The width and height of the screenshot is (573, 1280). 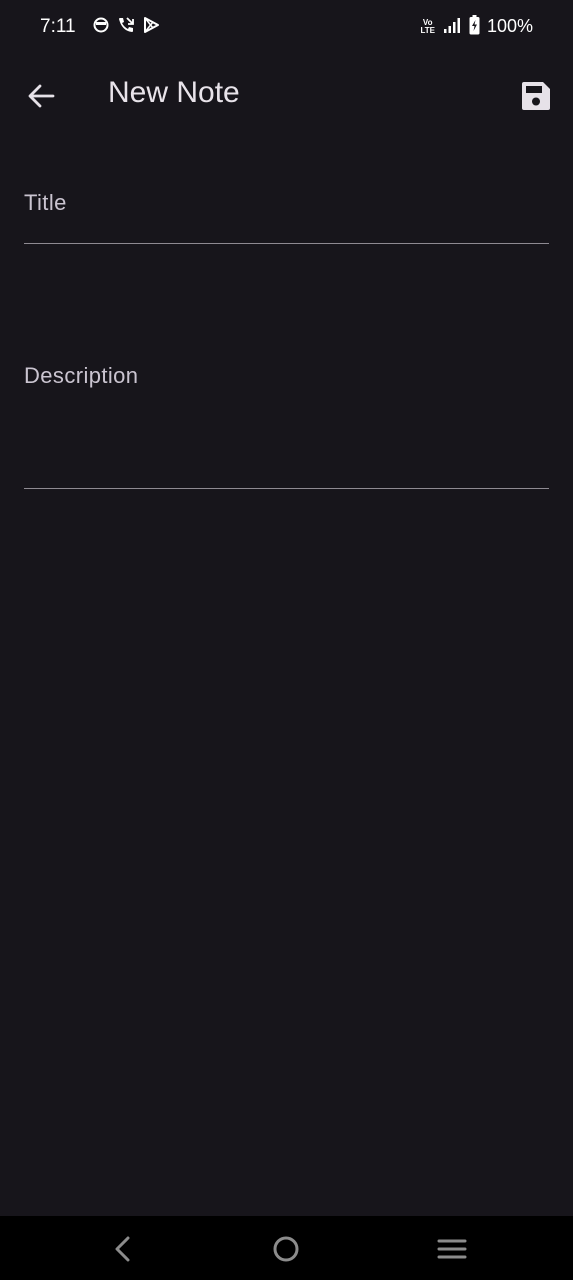 I want to click on arrow-back-icon, so click(x=42, y=101).